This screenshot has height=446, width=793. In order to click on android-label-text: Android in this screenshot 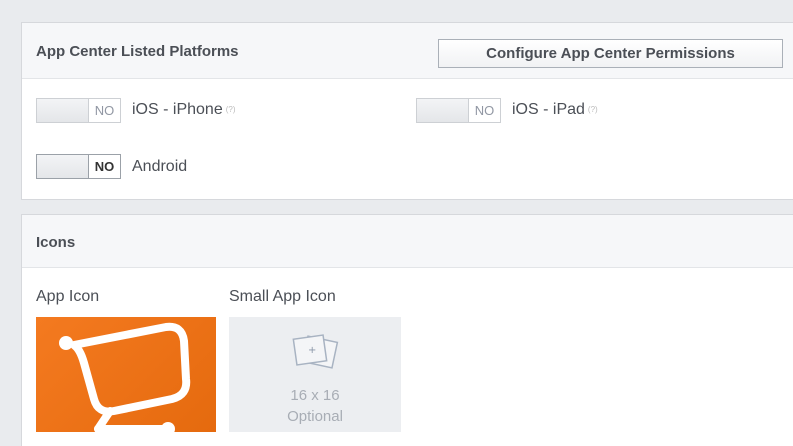, I will do `click(160, 166)`.